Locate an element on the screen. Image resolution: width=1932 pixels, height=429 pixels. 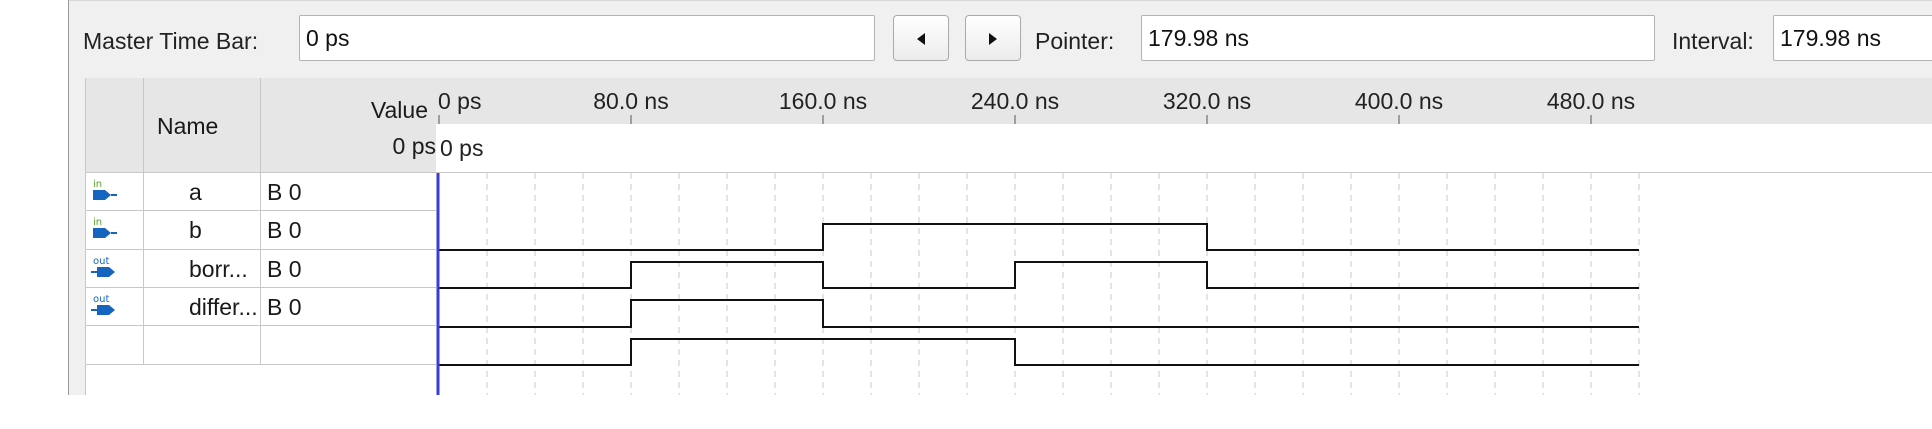
arrow-left-icon is located at coordinates (921, 39).